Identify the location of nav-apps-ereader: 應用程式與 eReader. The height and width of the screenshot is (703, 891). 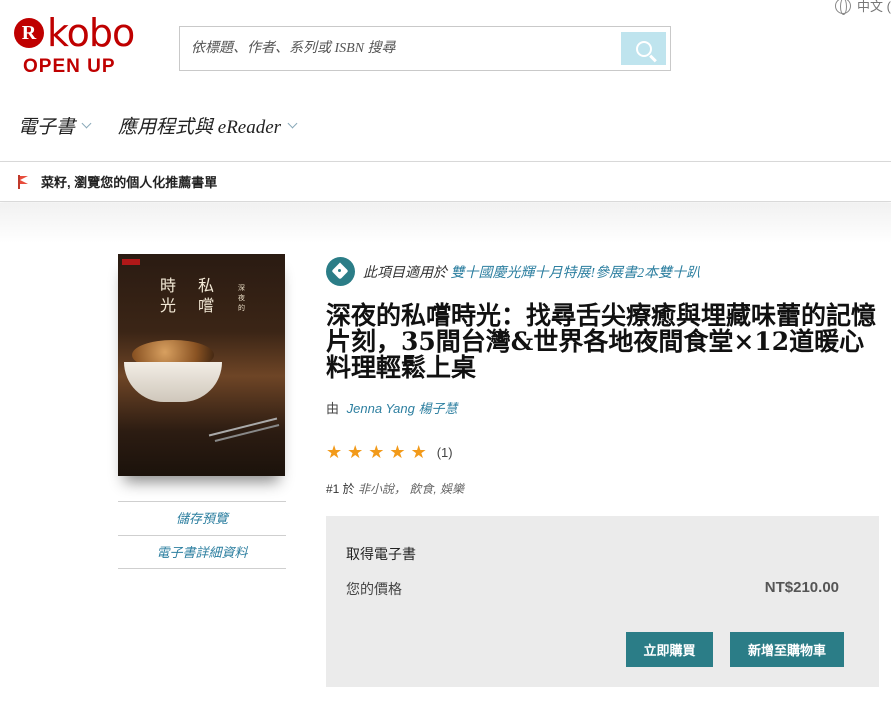
(208, 125).